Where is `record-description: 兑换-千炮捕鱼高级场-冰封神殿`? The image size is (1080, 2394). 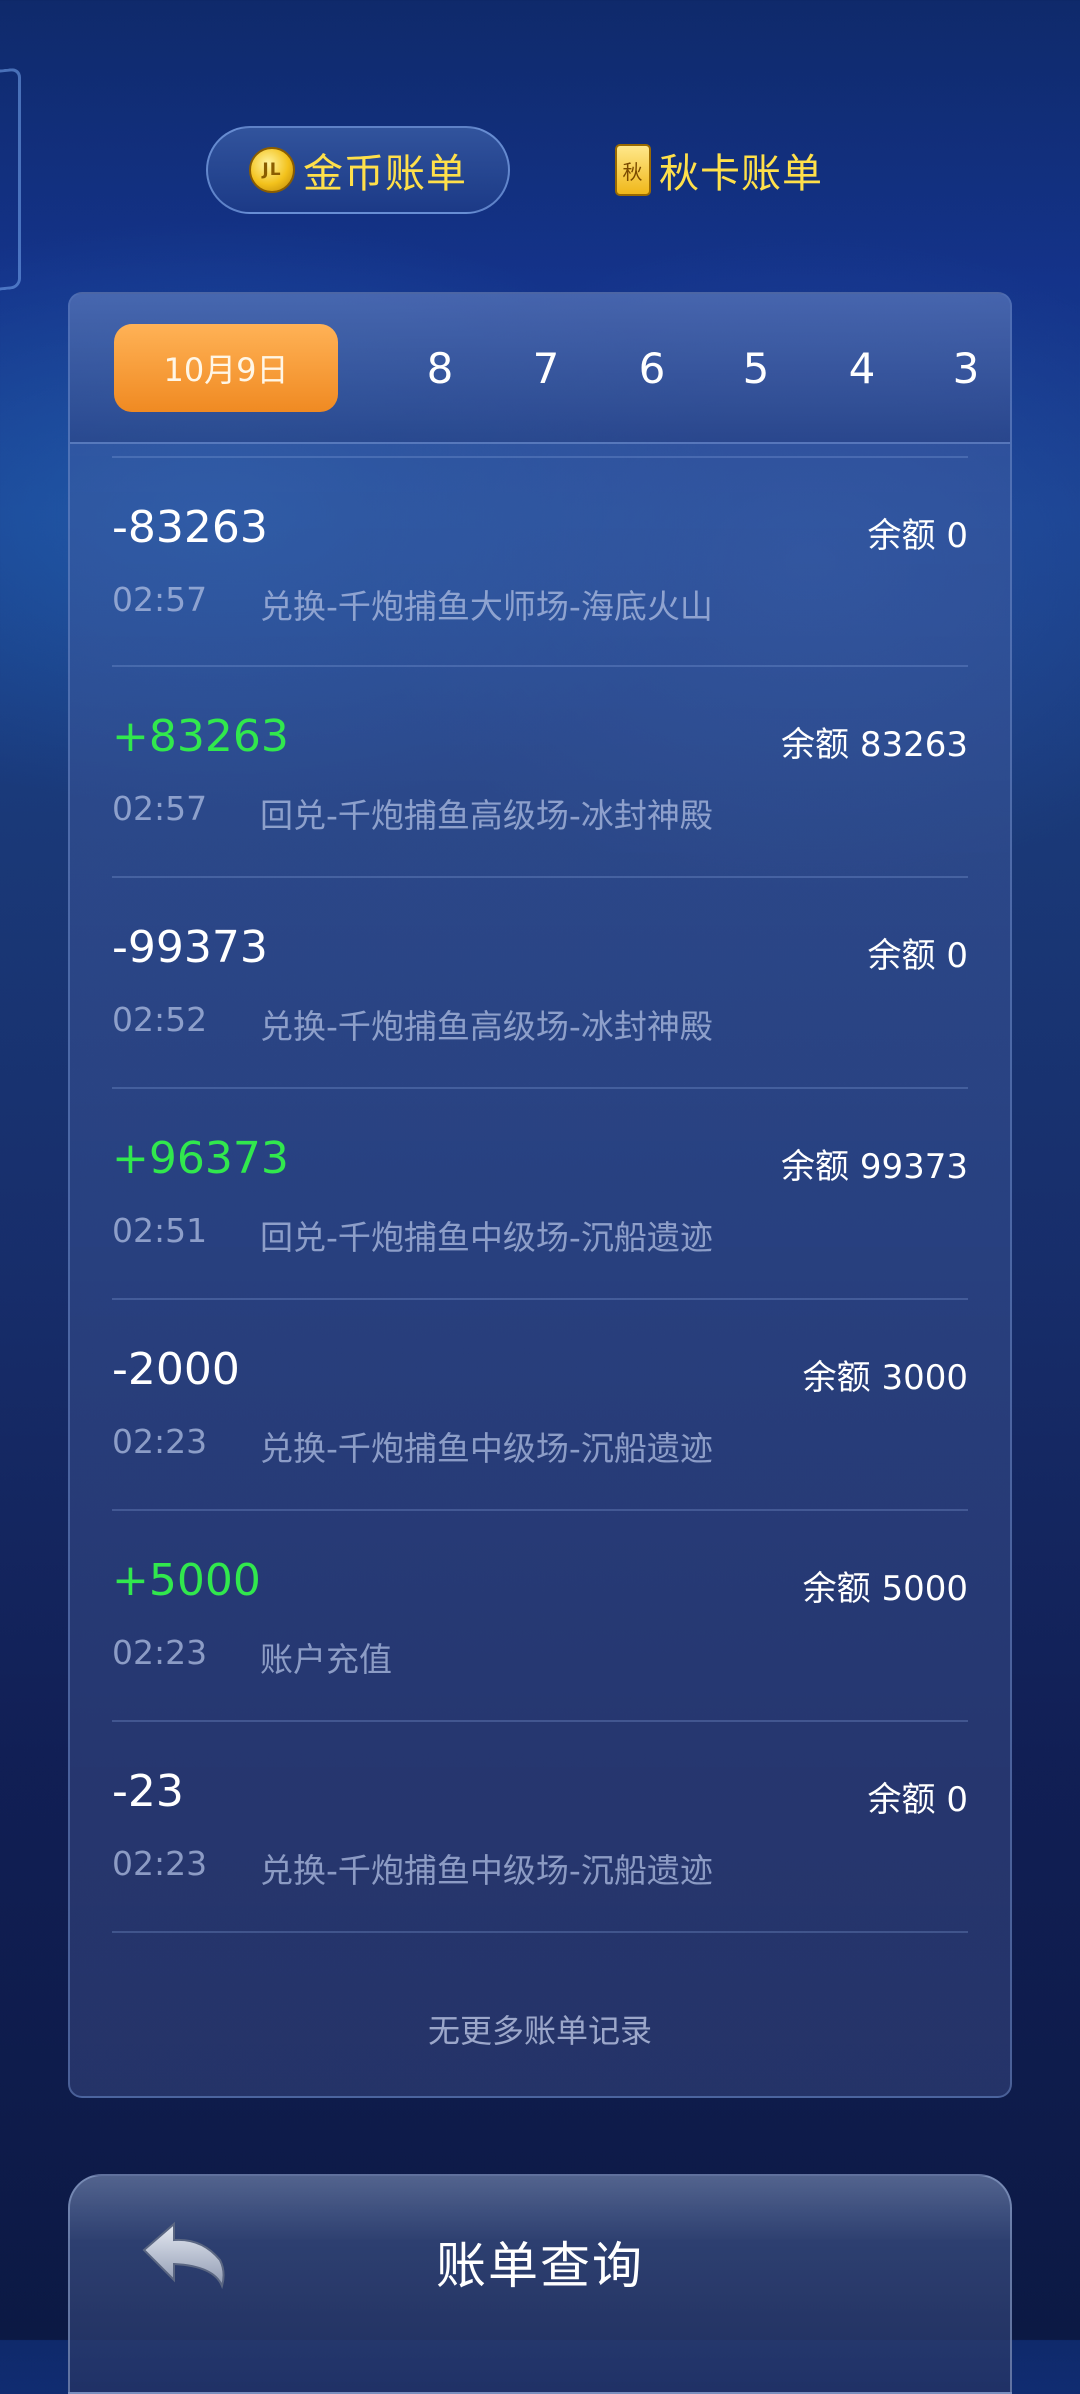 record-description: 兑换-千炮捕鱼高级场-冰封神殿 is located at coordinates (486, 1026).